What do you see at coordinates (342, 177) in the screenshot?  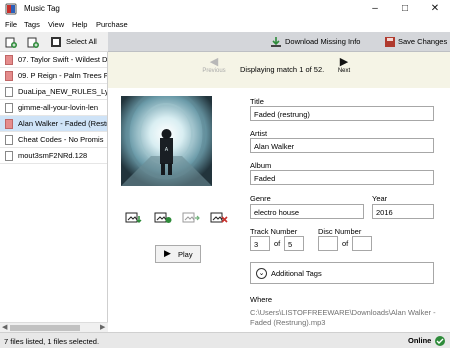 I see `album-field: Faded` at bounding box center [342, 177].